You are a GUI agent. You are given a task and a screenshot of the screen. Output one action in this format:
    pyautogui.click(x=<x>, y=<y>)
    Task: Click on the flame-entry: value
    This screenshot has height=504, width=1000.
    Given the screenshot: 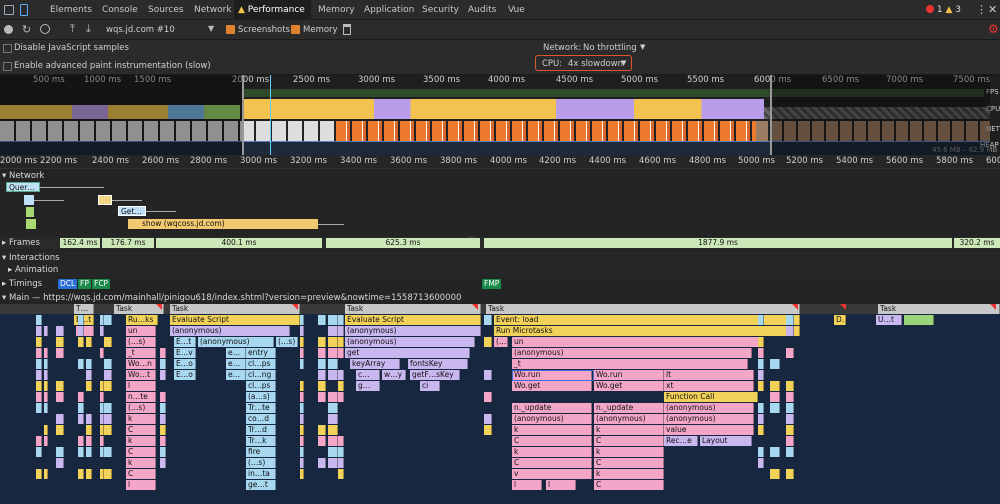 What is the action you would take?
    pyautogui.click(x=709, y=430)
    